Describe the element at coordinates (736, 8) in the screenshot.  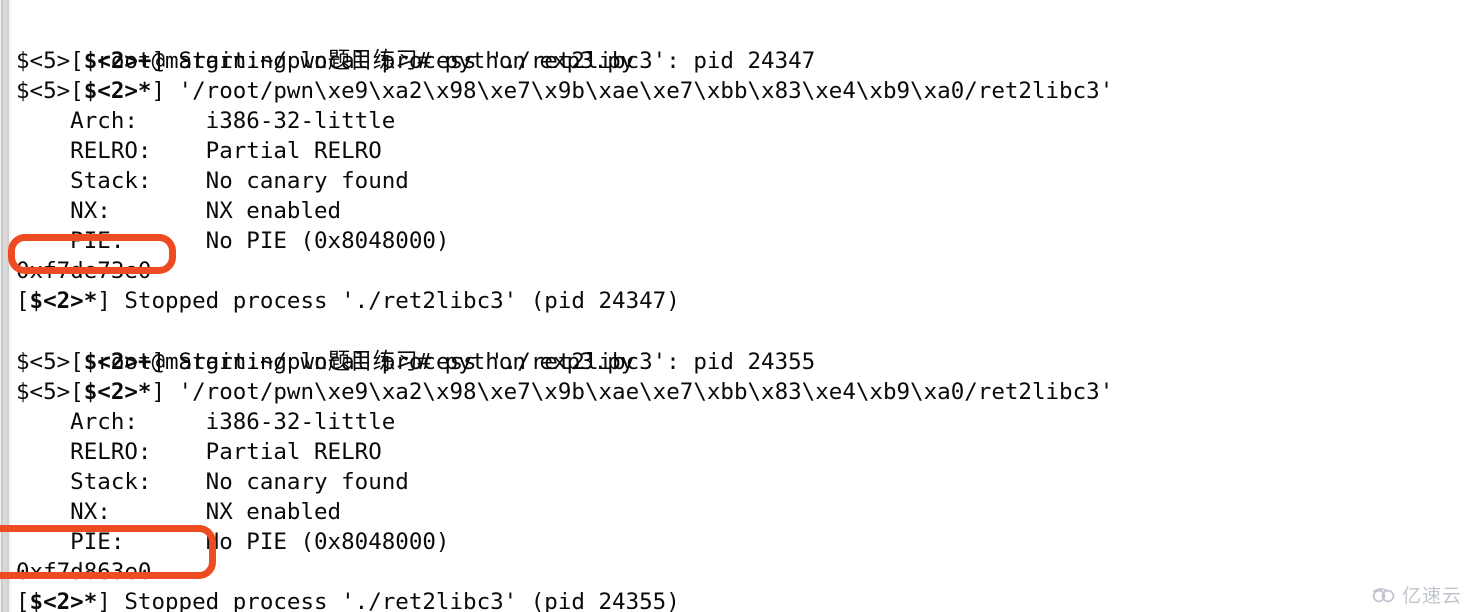
I see `terminal-line-partial-top` at that location.